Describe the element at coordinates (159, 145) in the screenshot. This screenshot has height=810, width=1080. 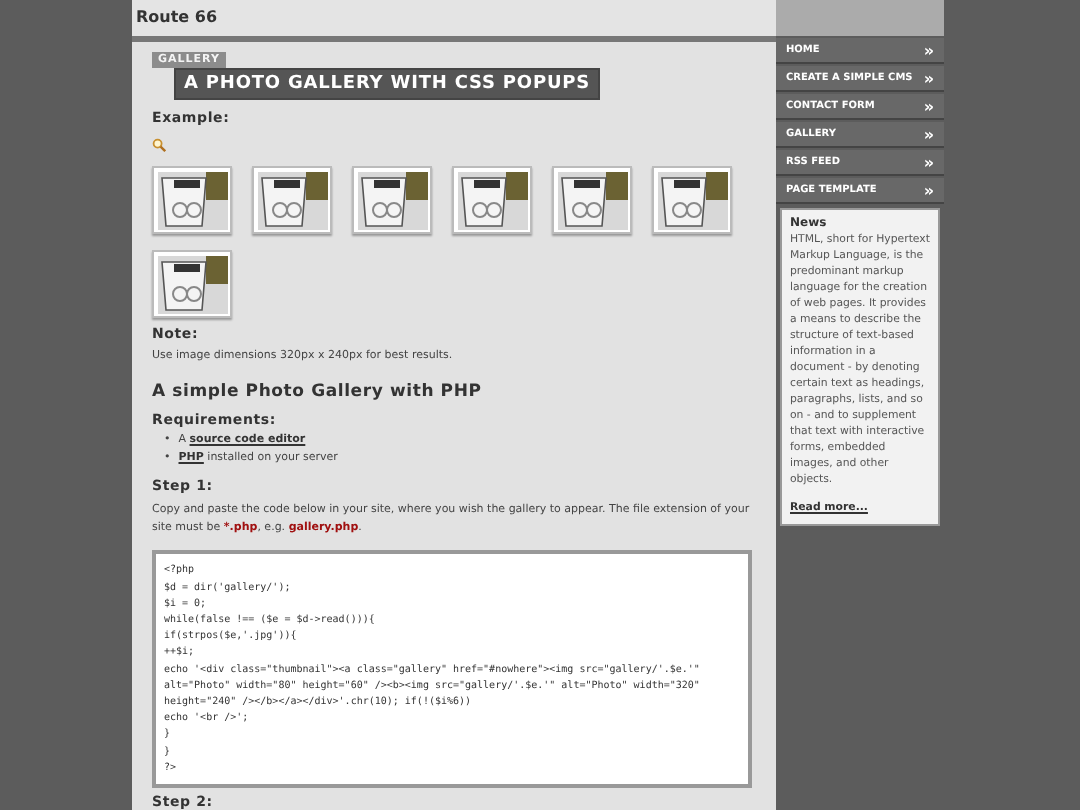
I see `magnifier-icon` at that location.